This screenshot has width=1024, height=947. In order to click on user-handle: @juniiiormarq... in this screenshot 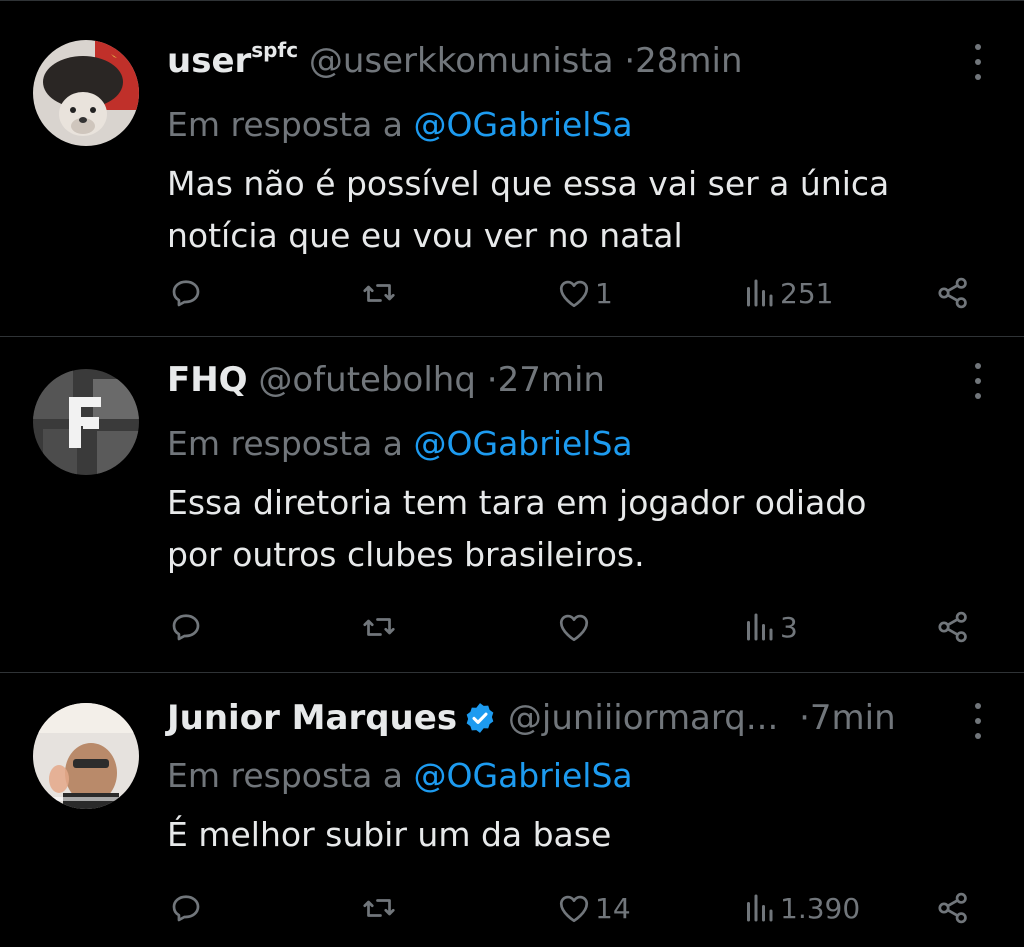, I will do `click(643, 718)`.